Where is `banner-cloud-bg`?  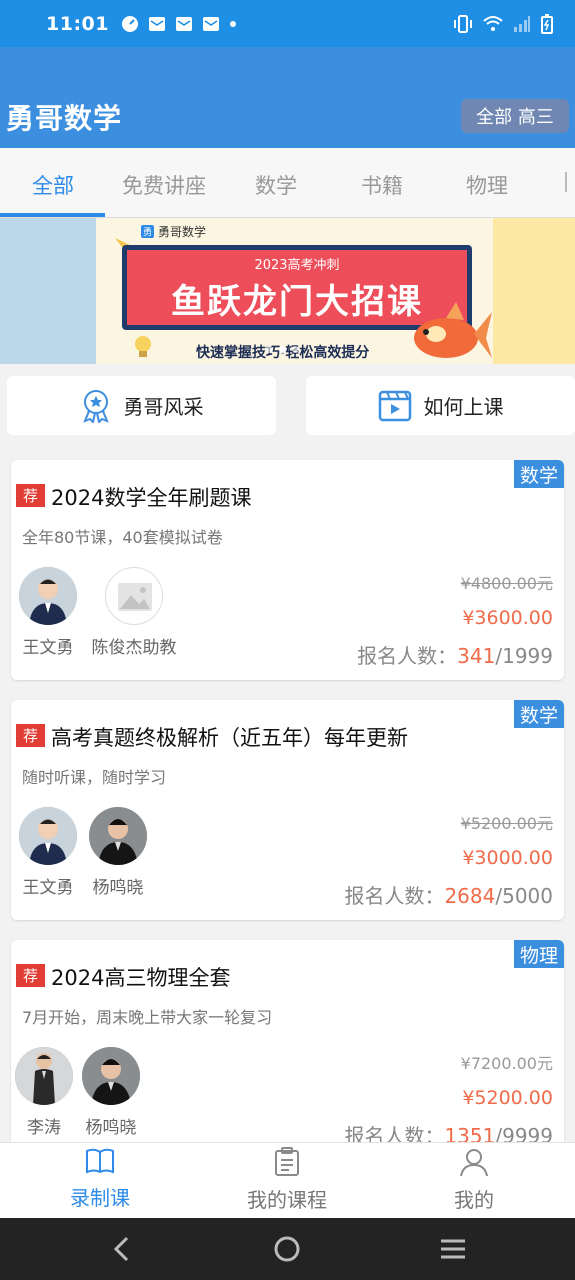
banner-cloud-bg is located at coordinates (50, 291).